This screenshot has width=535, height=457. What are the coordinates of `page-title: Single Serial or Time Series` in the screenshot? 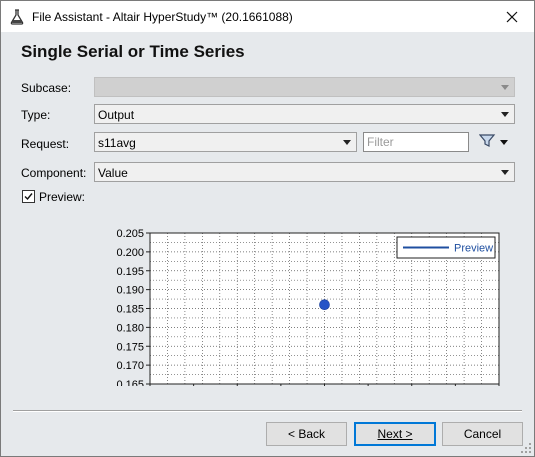 It's located at (133, 51).